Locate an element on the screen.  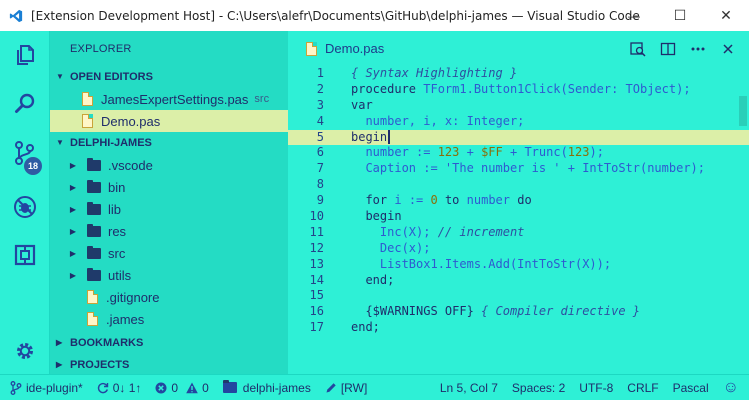
files-icon is located at coordinates (25, 55).